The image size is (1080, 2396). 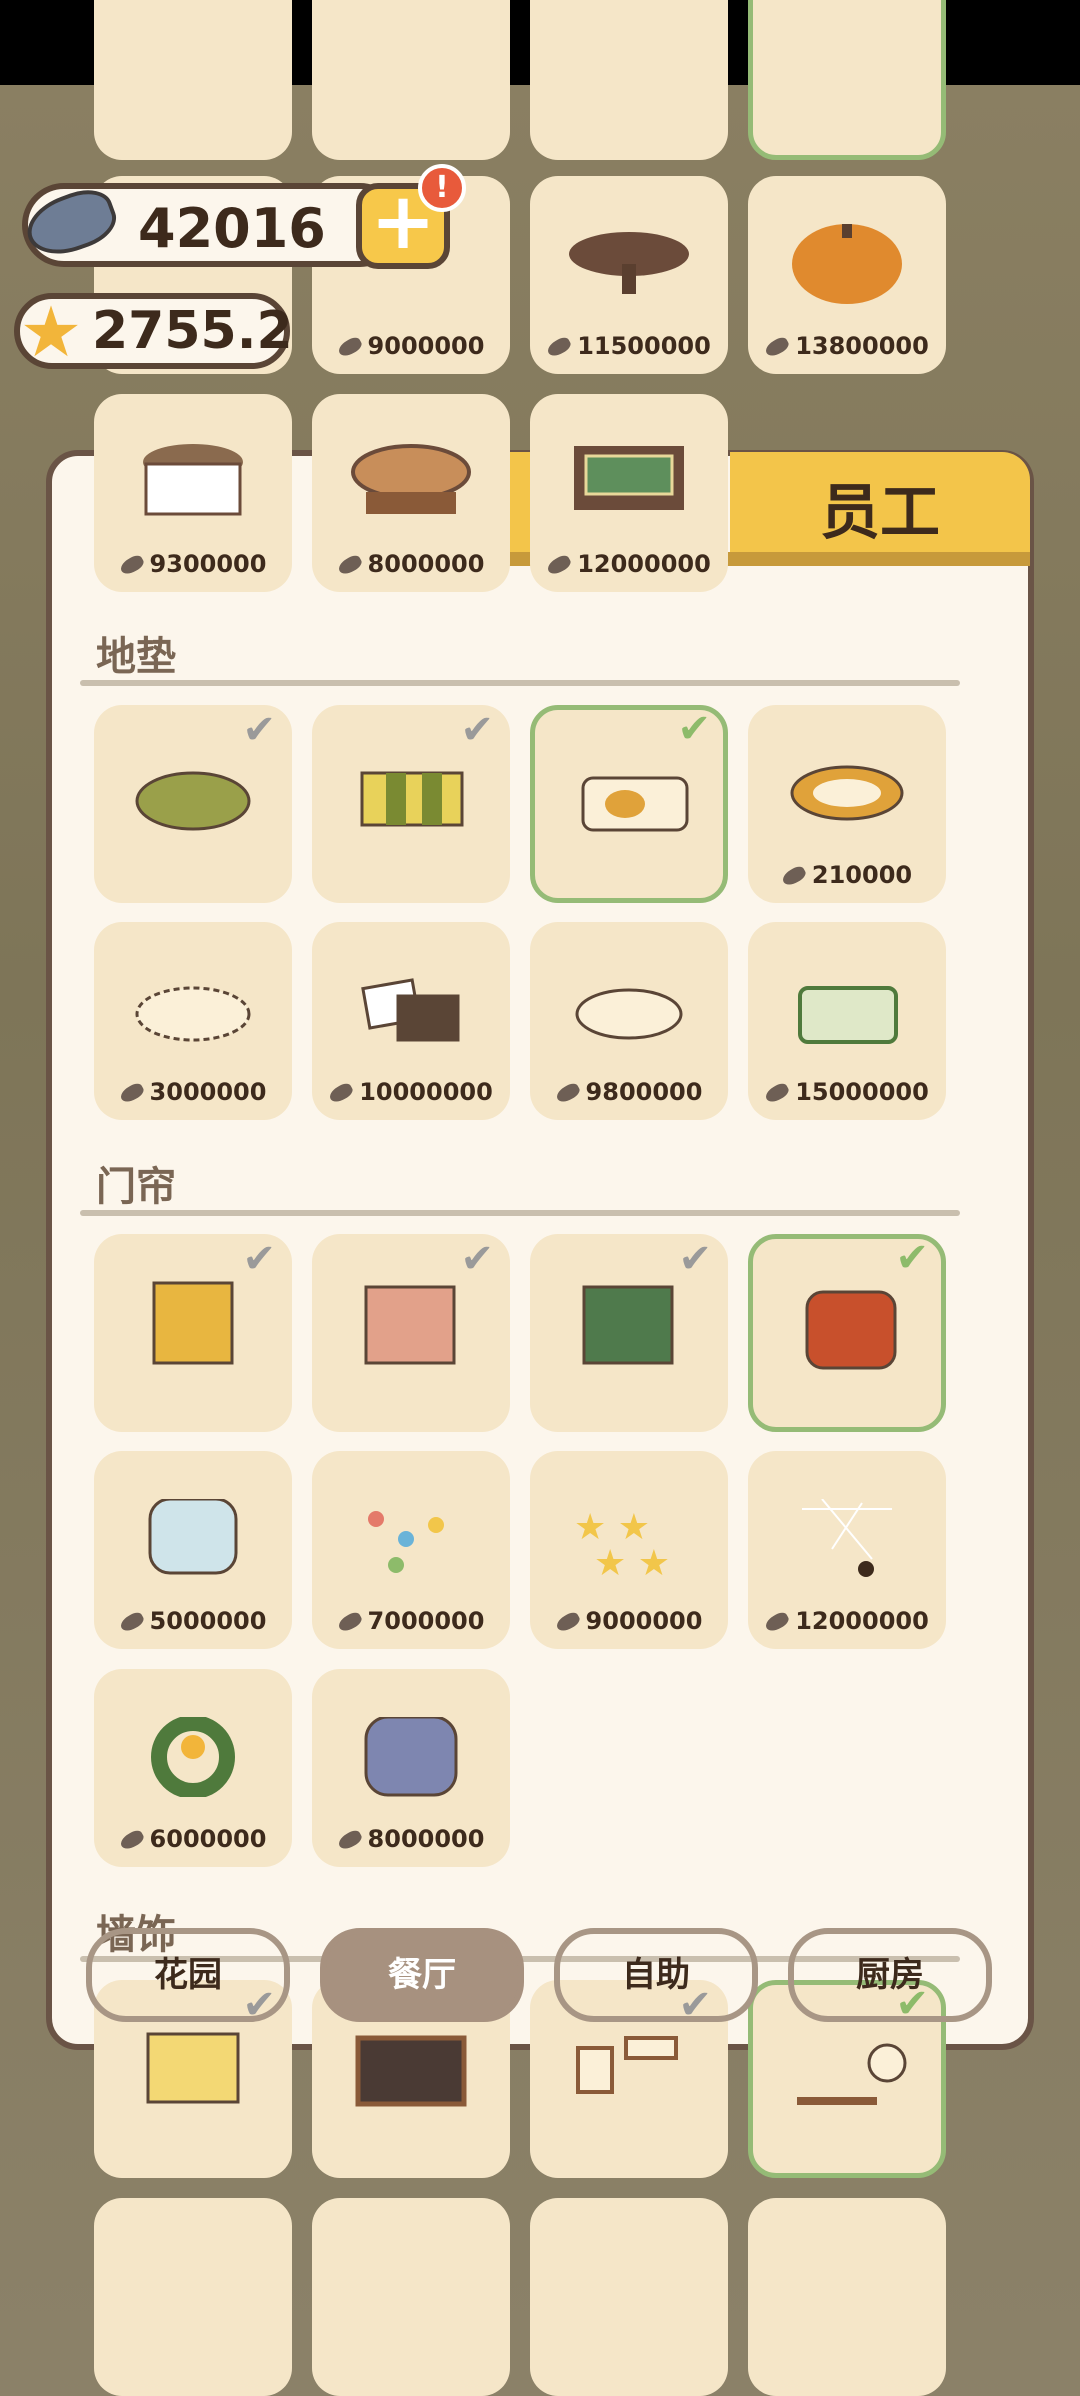 I want to click on mat-card-3: ✔, so click(x=629, y=804).